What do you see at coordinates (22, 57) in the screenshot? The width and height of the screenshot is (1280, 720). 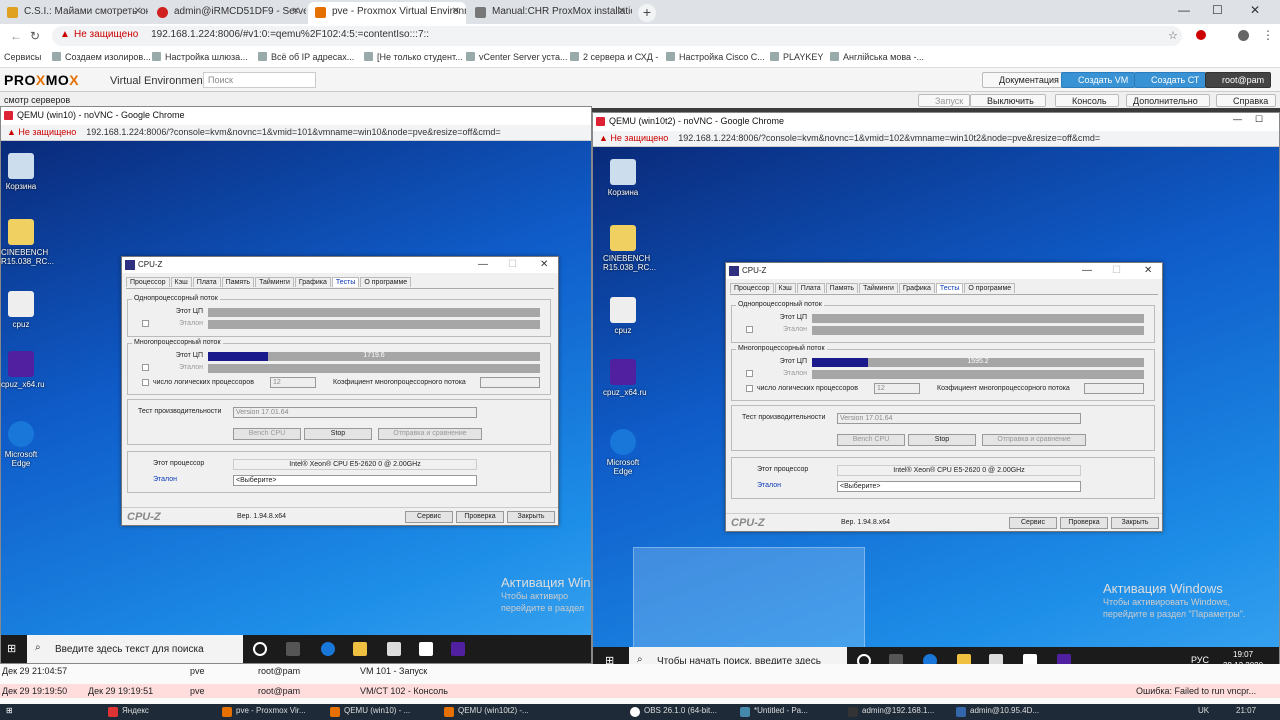 I see `bookmark-item: Сервисы` at bounding box center [22, 57].